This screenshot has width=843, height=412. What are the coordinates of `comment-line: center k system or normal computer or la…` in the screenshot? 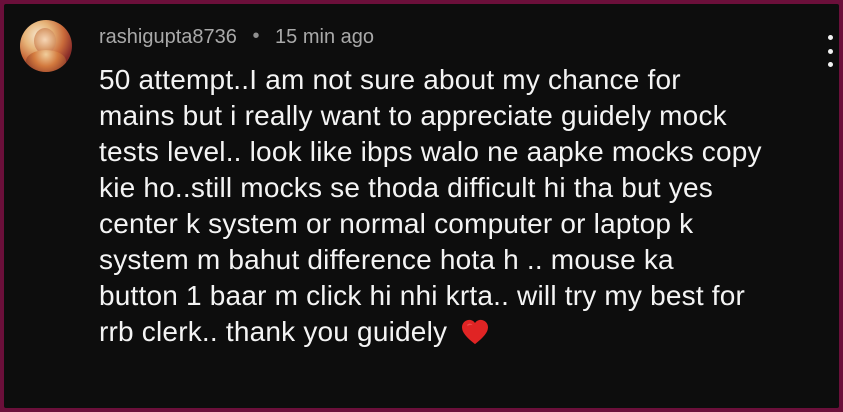 It's located at (396, 223).